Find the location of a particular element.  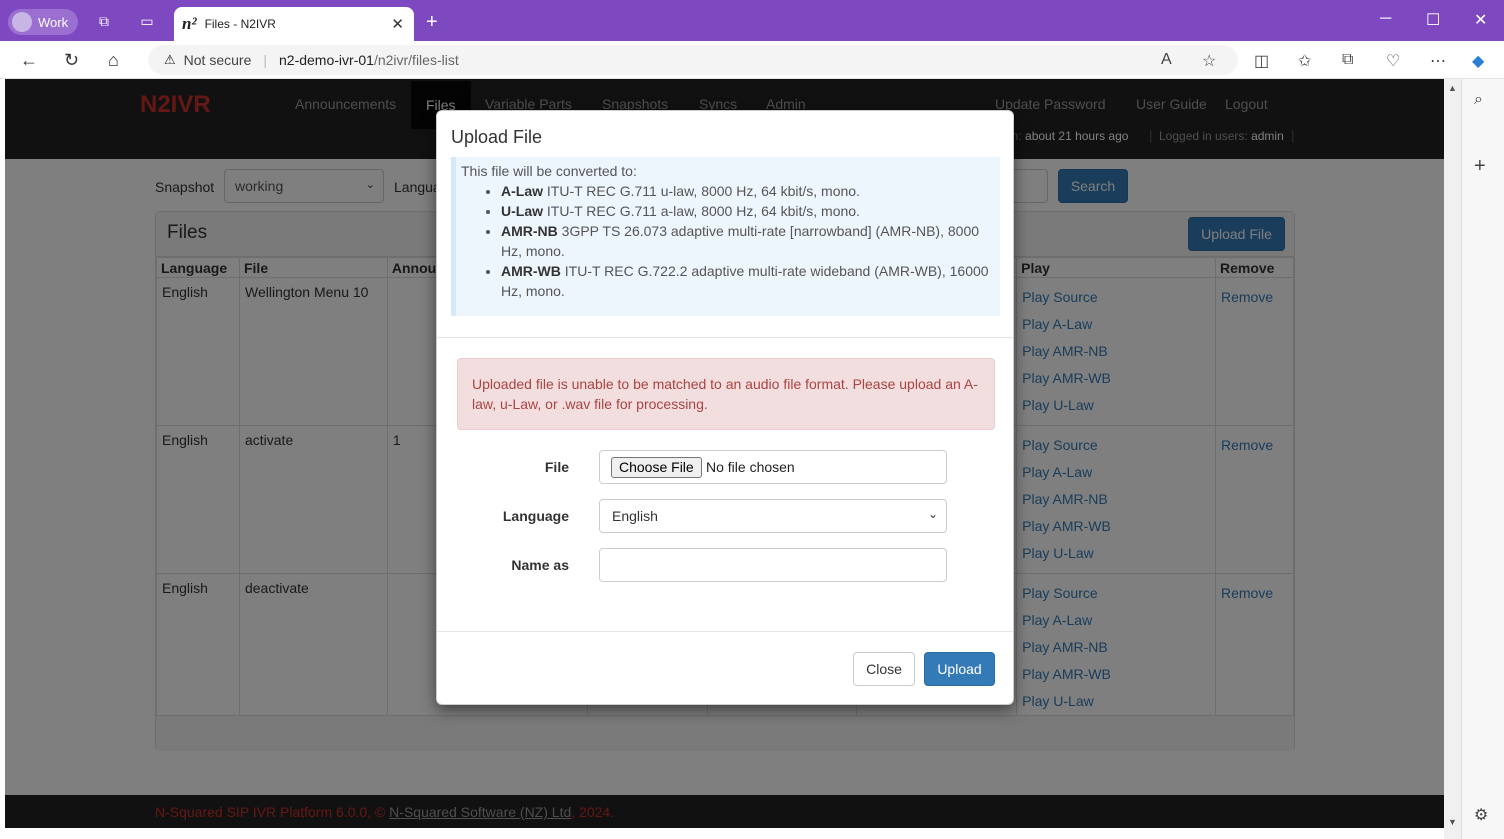

browser-titlebar: Work ⧉ ▭ n² Files - N2IVR ✕ + ─ ☐ ✕ is located at coordinates (752, 20).